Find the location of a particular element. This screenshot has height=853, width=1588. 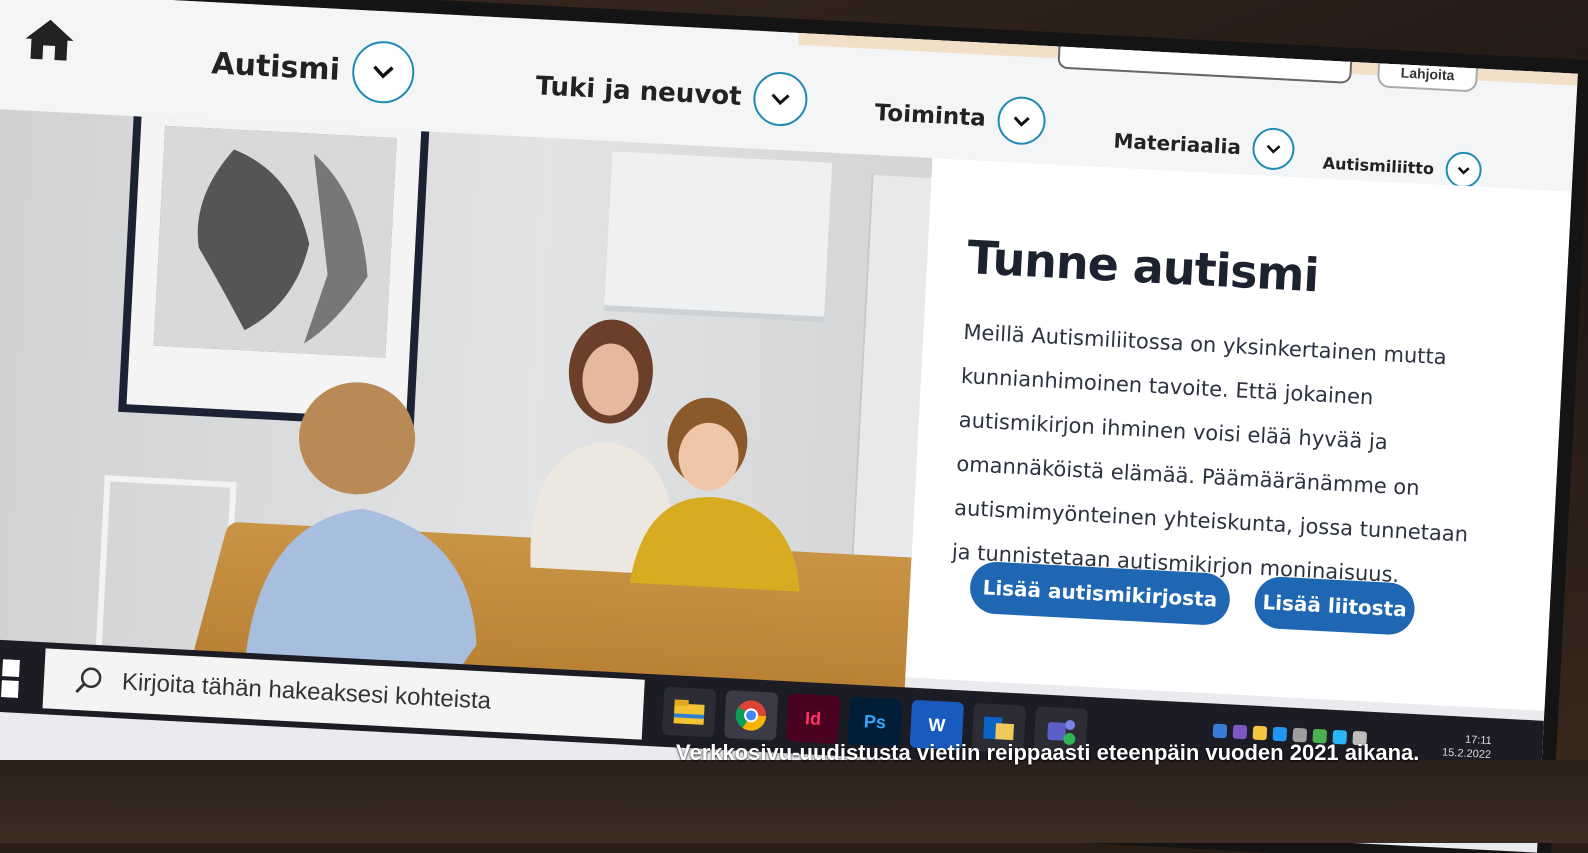

hero-title: Tunne autismi is located at coordinates (1142, 266).